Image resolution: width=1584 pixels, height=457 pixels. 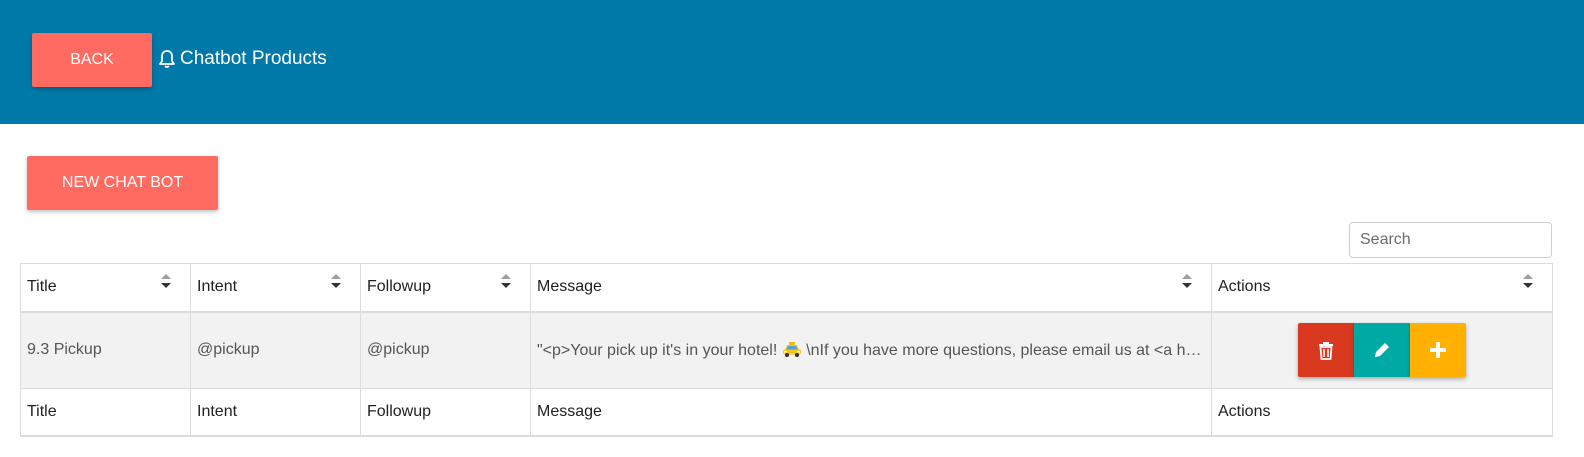 I want to click on footer-actions: Actions, so click(x=1382, y=412).